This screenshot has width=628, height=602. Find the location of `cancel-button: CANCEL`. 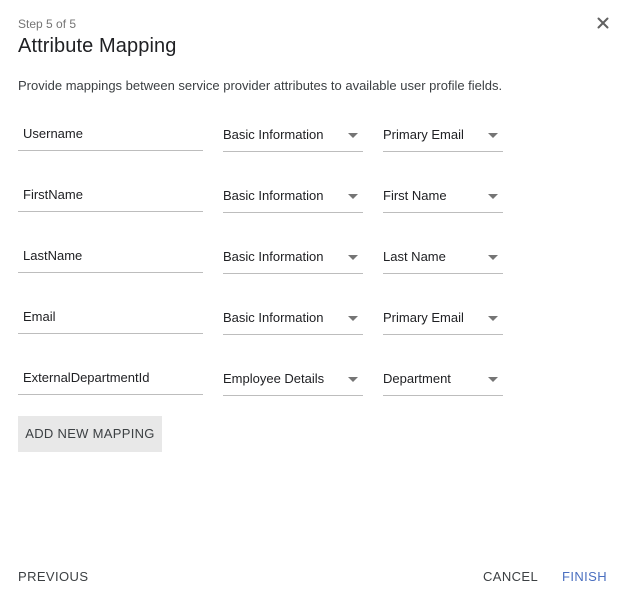

cancel-button: CANCEL is located at coordinates (510, 576).